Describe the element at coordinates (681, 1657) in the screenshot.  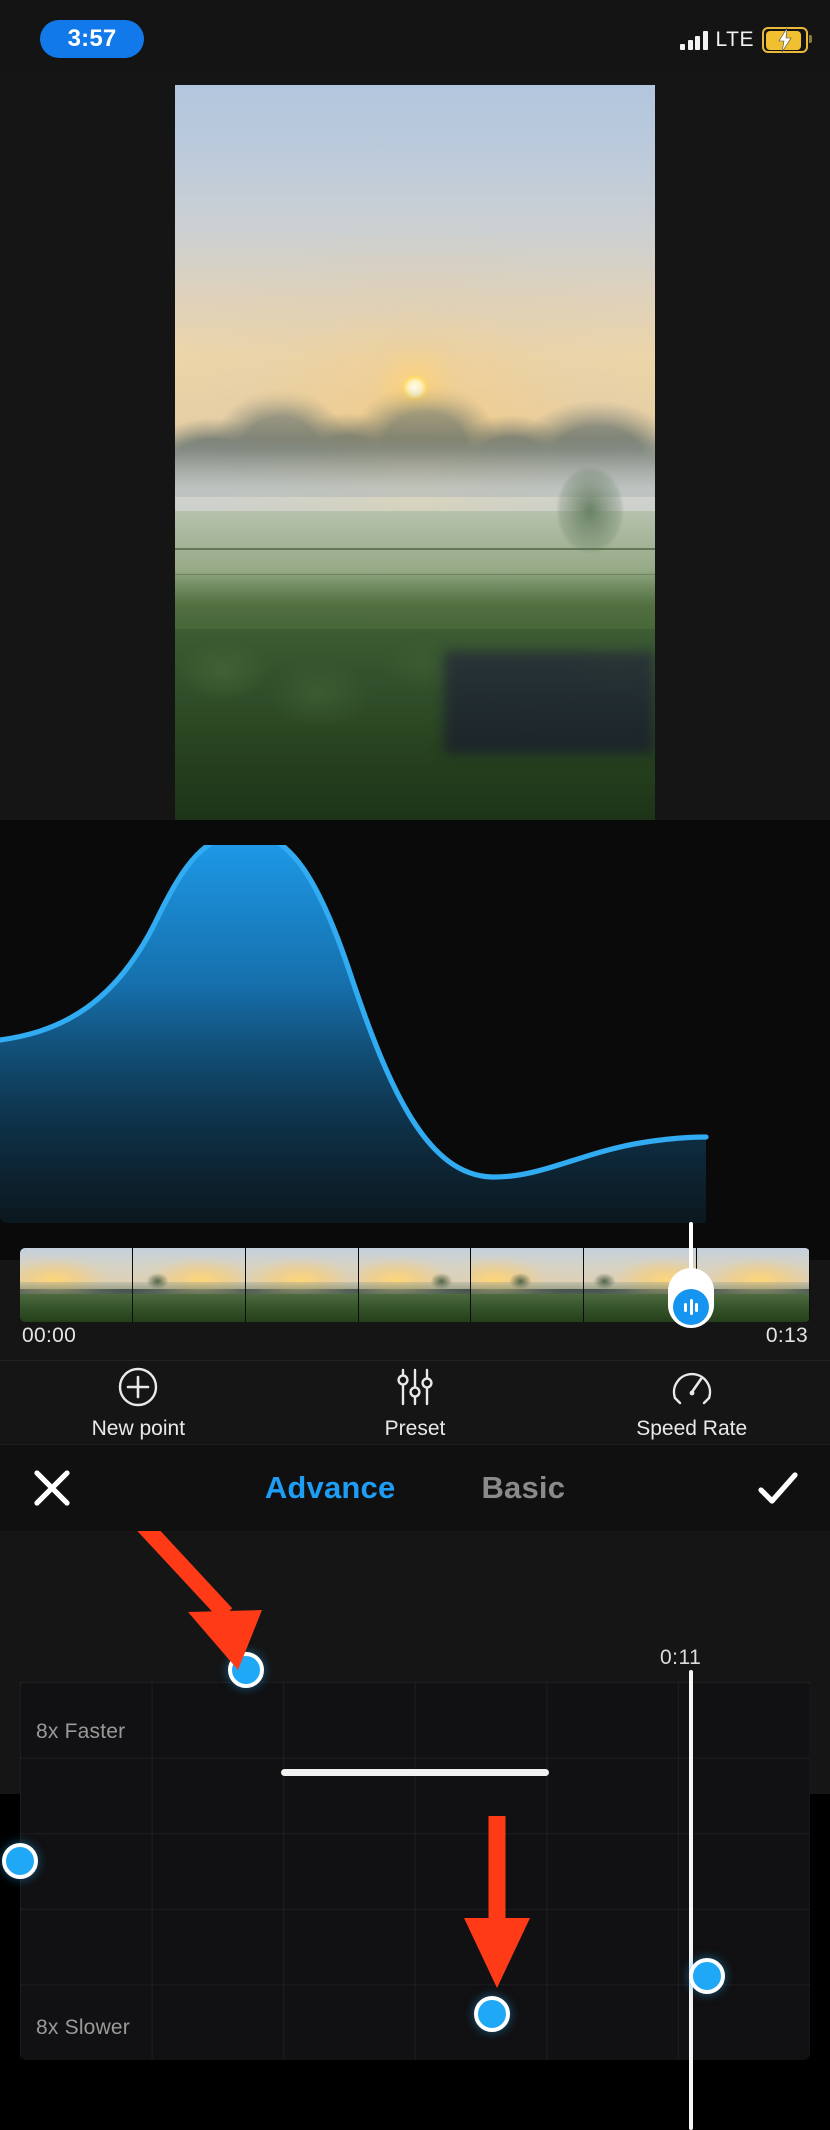
I see `playhead-time-label: 0:11` at that location.